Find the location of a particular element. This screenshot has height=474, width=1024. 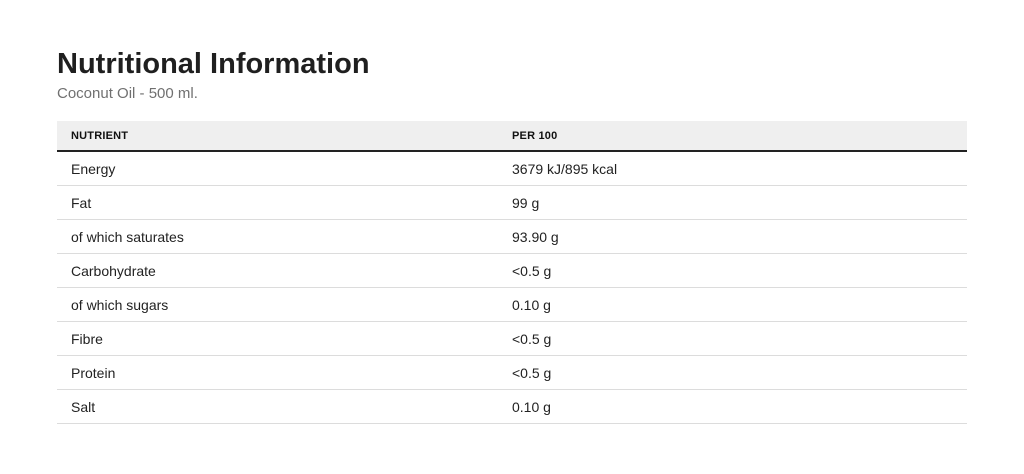

nutrient-name: Fibre is located at coordinates (87, 338).